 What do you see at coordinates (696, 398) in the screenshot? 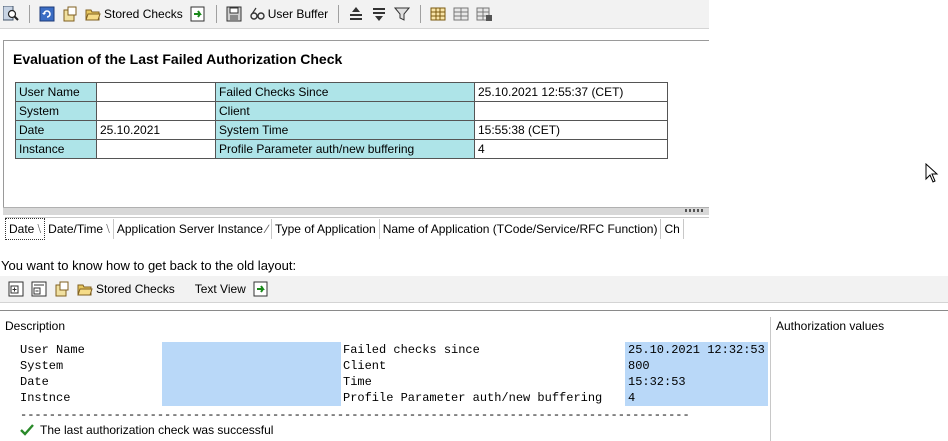
I see `row-value: 4` at bounding box center [696, 398].